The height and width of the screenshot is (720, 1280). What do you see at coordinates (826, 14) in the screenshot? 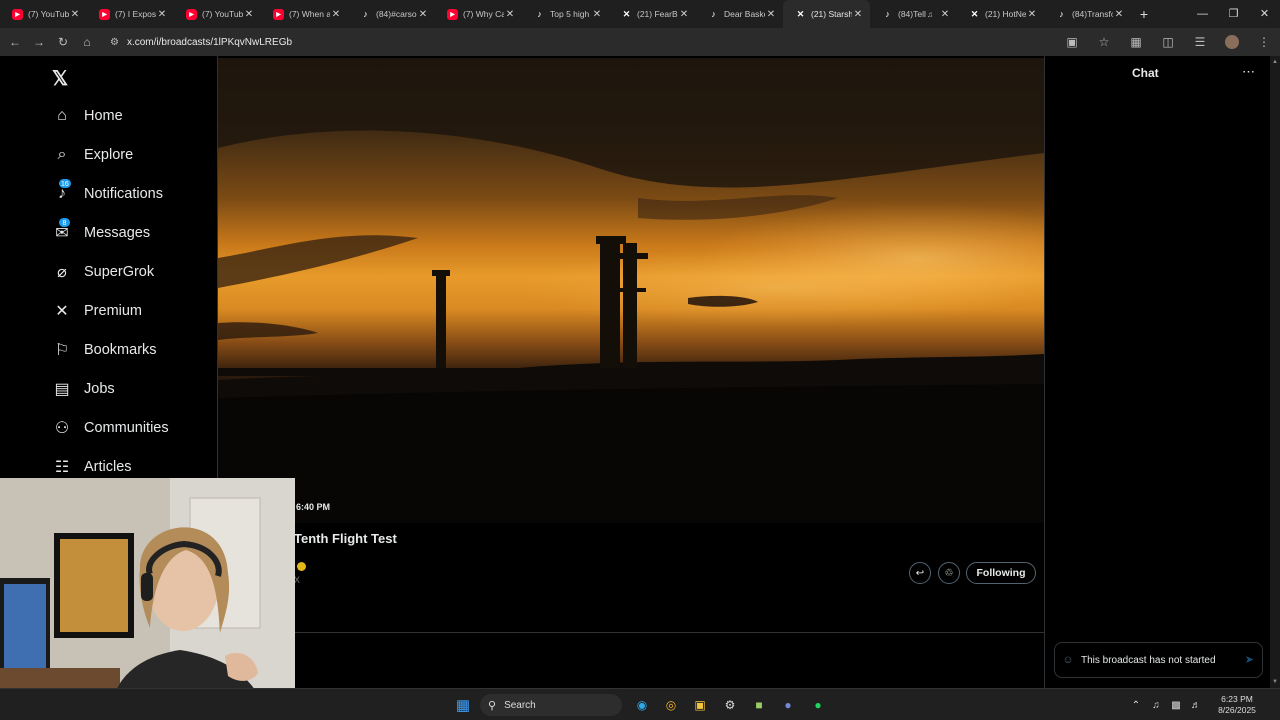
I see `browser-tab: ✕ (21) Starsh ✕` at bounding box center [826, 14].